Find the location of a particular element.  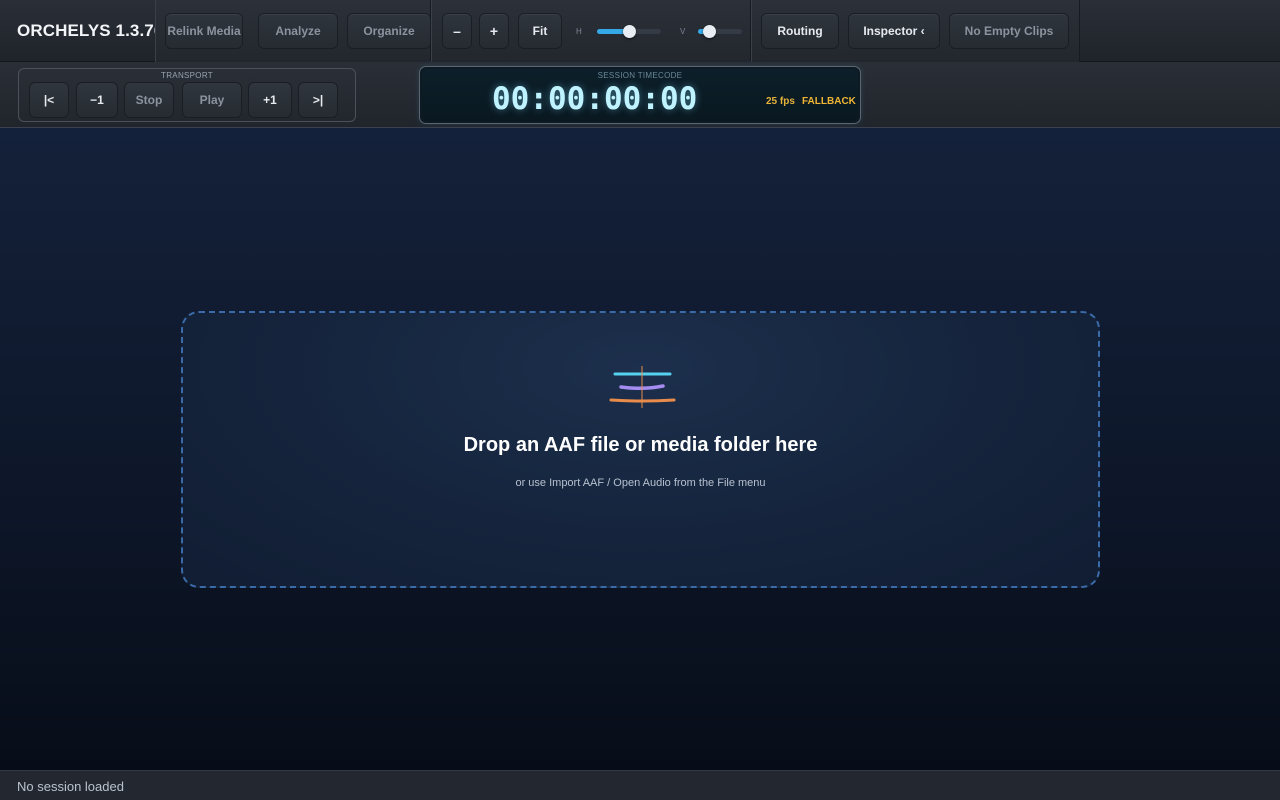

step-forward-button: +1 is located at coordinates (270, 100).